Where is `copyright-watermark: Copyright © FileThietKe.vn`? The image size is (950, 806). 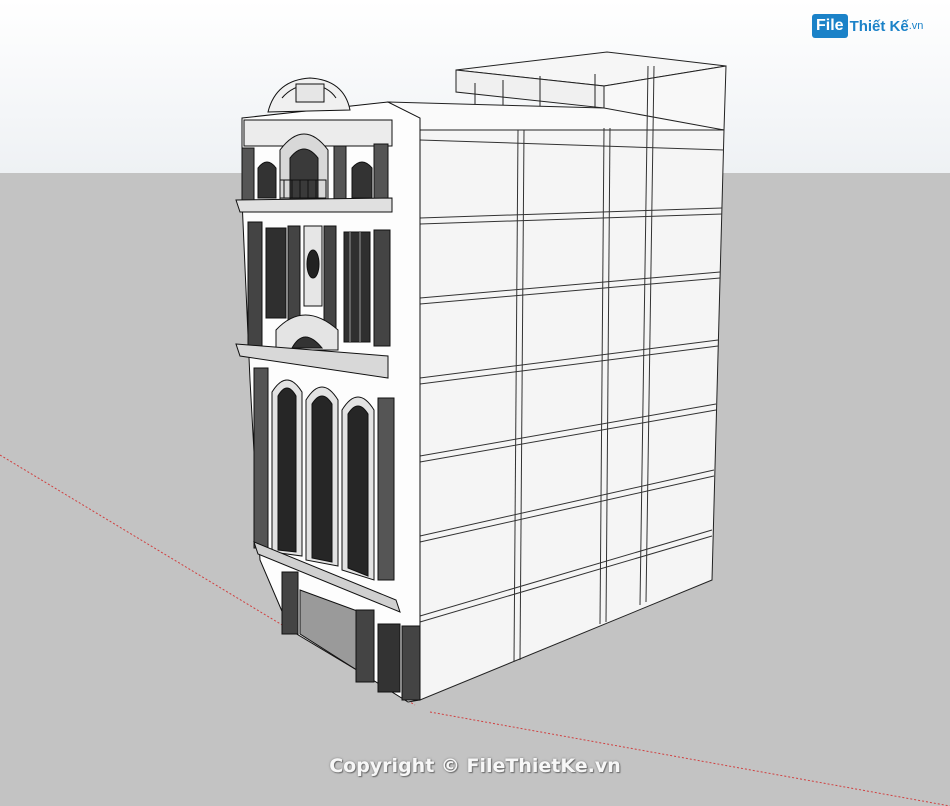
copyright-watermark: Copyright © FileThietKe.vn is located at coordinates (475, 766).